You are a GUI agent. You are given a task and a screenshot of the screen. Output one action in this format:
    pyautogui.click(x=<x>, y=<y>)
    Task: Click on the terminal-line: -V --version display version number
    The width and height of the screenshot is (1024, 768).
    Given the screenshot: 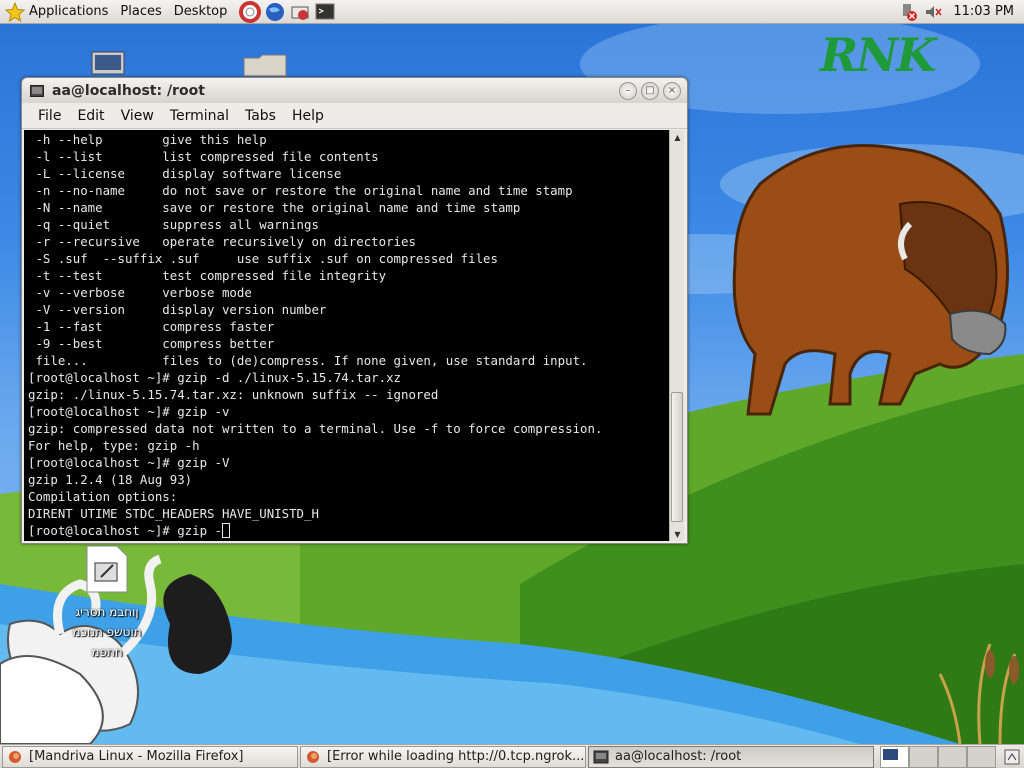 What is the action you would take?
    pyautogui.click(x=177, y=309)
    